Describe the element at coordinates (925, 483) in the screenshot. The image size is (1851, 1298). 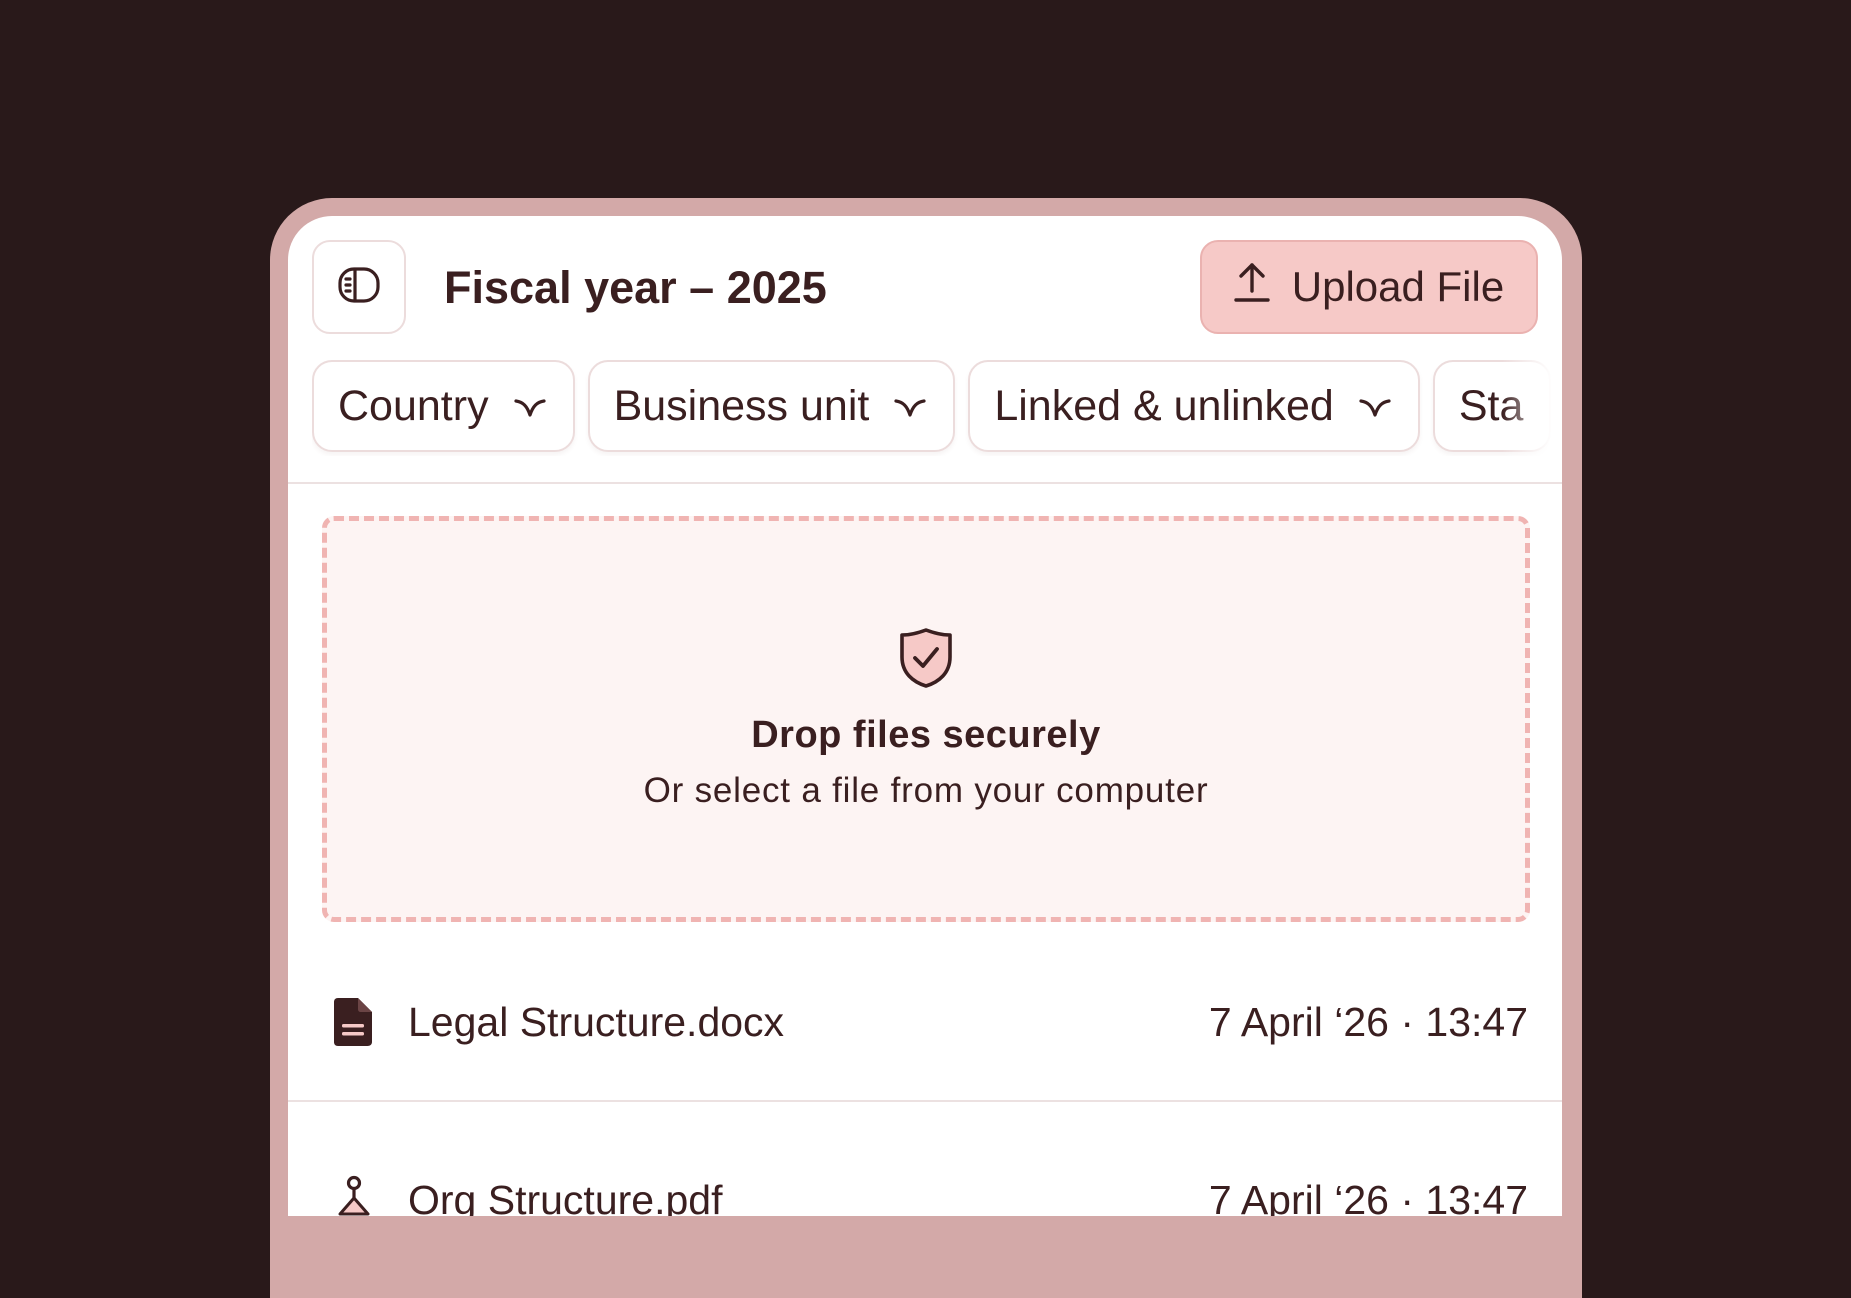
I see `header-divider` at that location.